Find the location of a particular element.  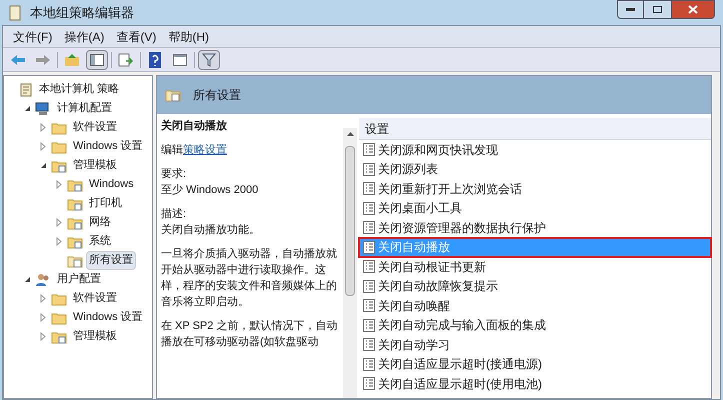

tree-item: 计算机配置 is located at coordinates (84, 108).